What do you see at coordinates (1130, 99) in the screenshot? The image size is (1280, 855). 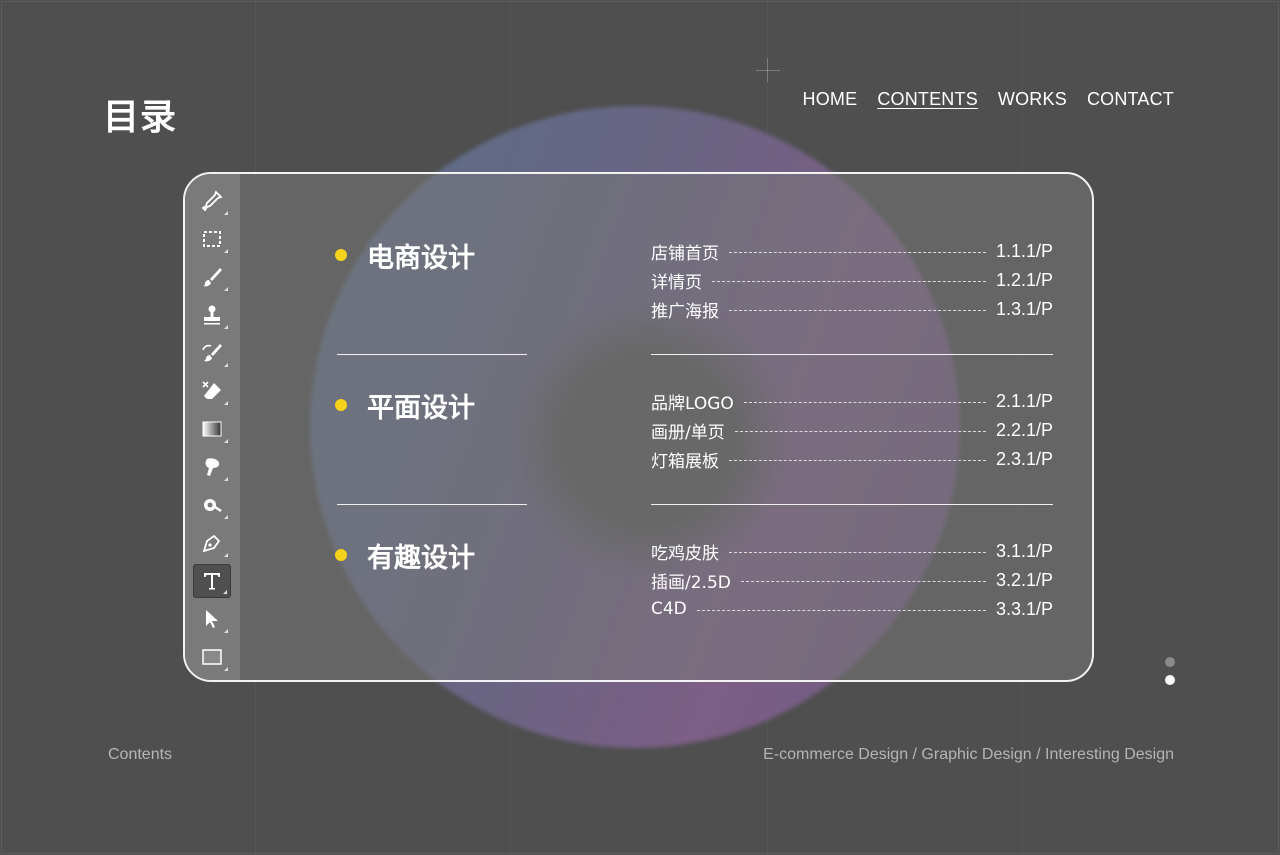 I see `nav-contact: CONTACT` at bounding box center [1130, 99].